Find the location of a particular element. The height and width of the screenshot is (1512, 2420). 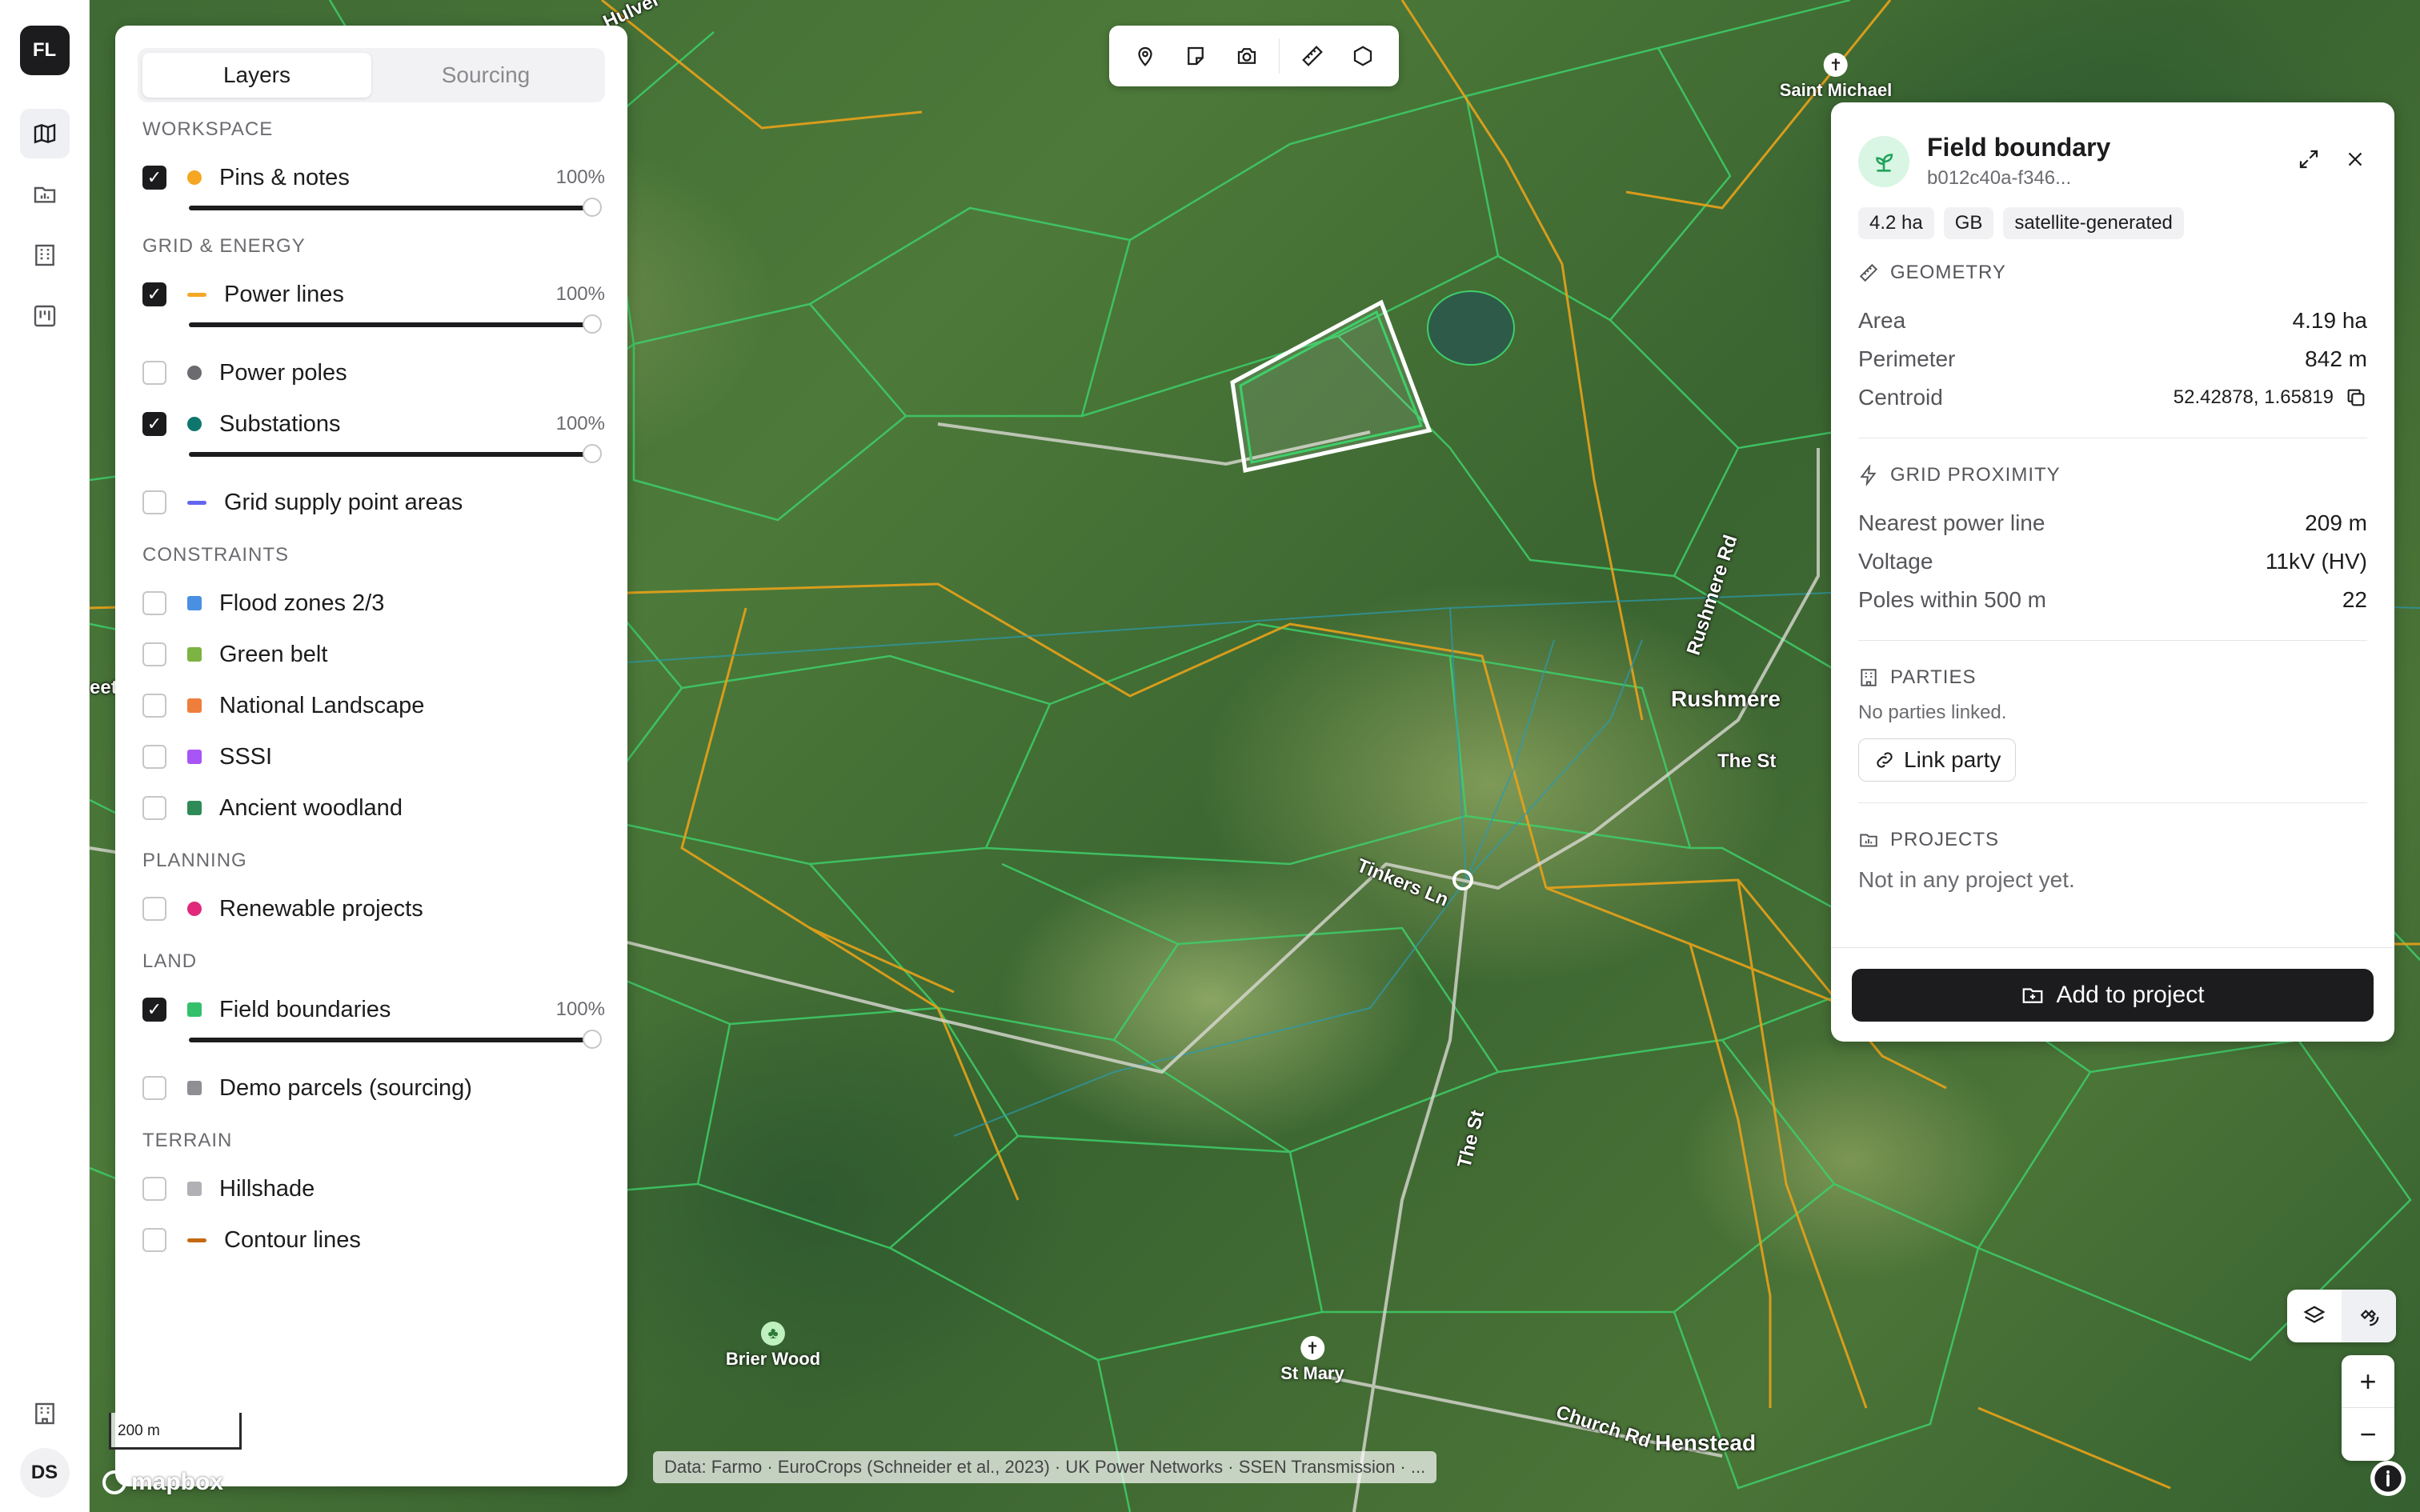

section-grid-proximity: GRID PROXIMITY is located at coordinates (2112, 475).